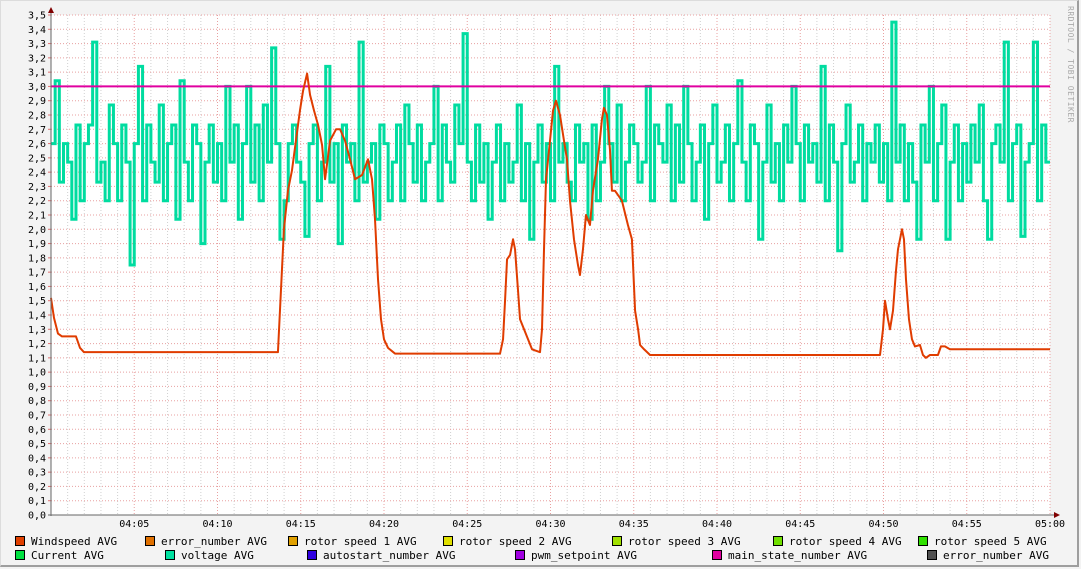 This screenshot has width=1081, height=569. What do you see at coordinates (37, 358) in the screenshot?
I see `y-tick-label: 1,1` at bounding box center [37, 358].